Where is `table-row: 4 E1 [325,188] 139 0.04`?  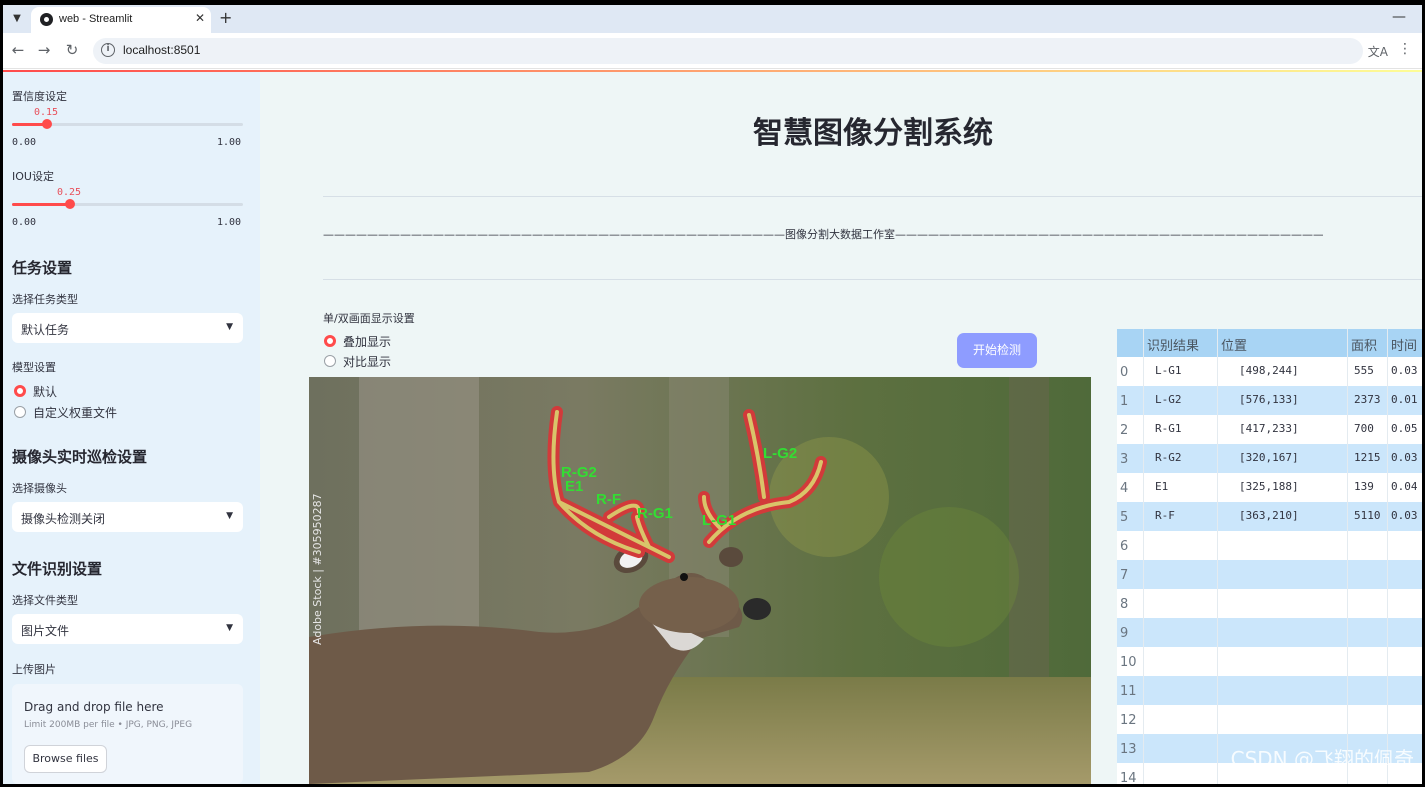 table-row: 4 E1 [325,188] 139 0.04 is located at coordinates (1269, 487).